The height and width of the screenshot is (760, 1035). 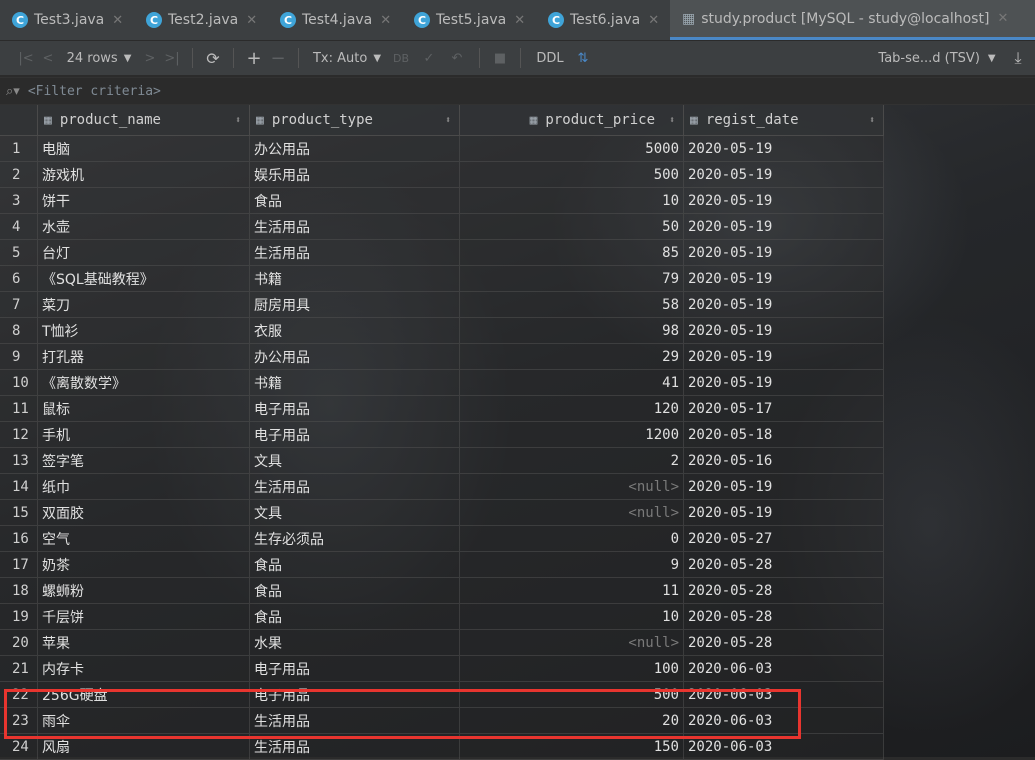 What do you see at coordinates (572, 408) in the screenshot?
I see `cell-product-price: 120` at bounding box center [572, 408].